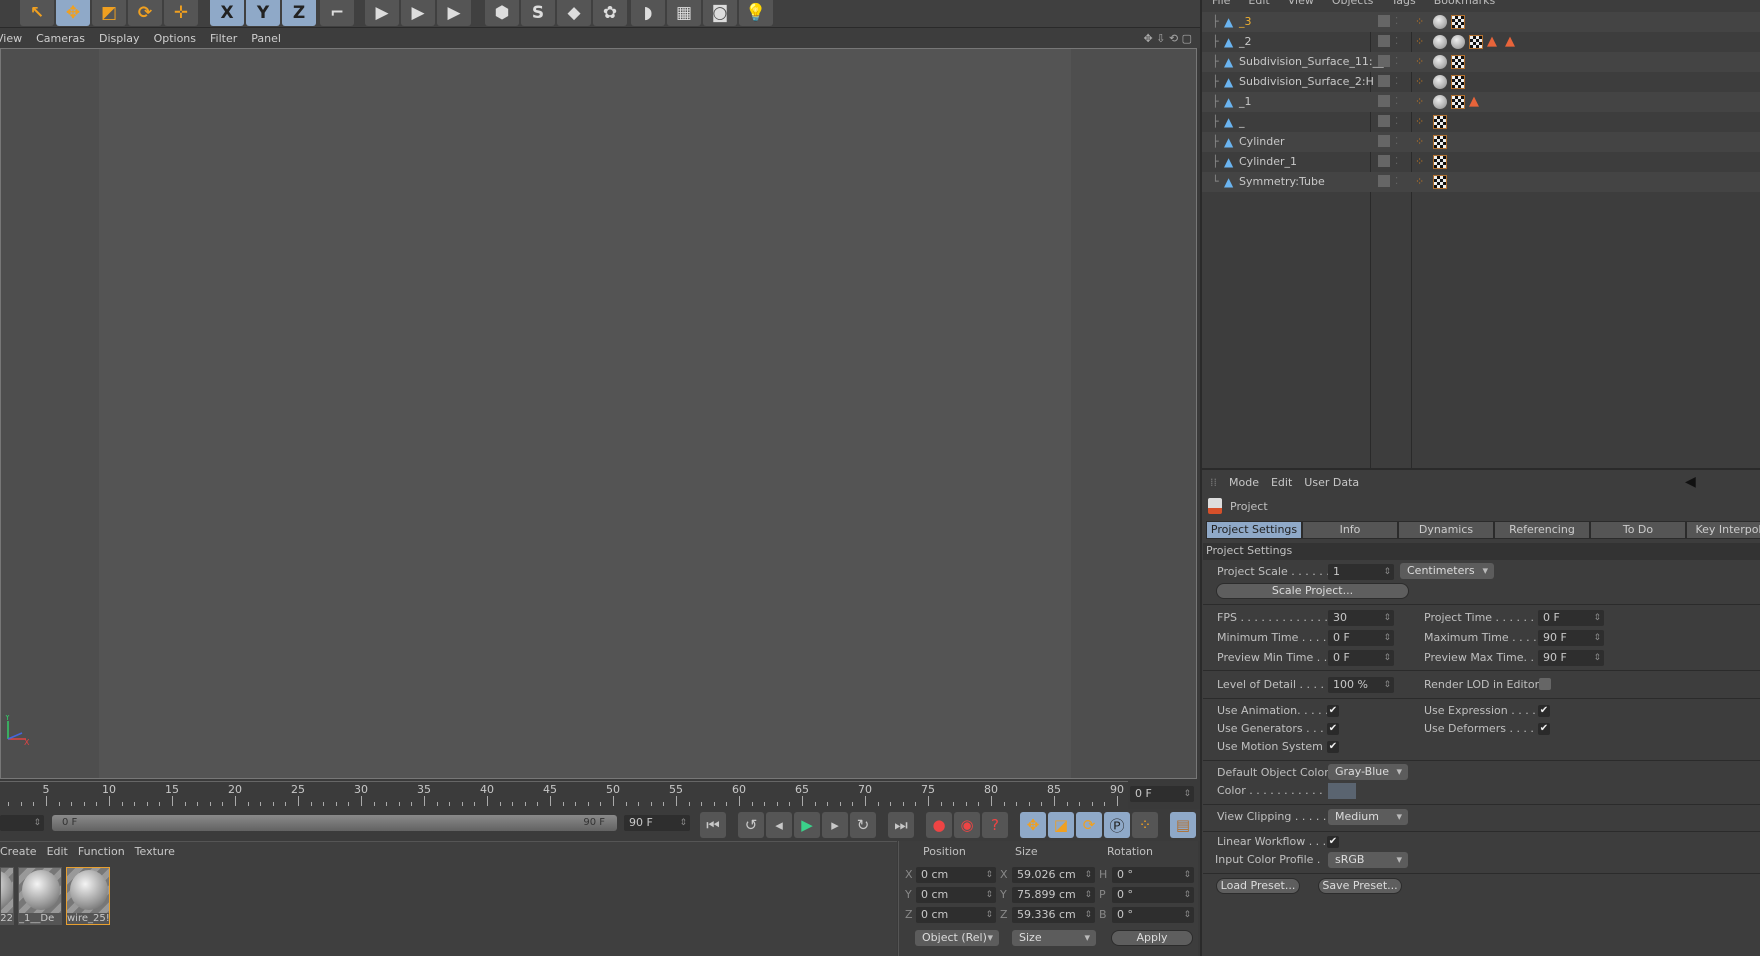 This screenshot has height=956, width=1760. What do you see at coordinates (779, 825) in the screenshot?
I see `prev-frame-button: ◂` at bounding box center [779, 825].